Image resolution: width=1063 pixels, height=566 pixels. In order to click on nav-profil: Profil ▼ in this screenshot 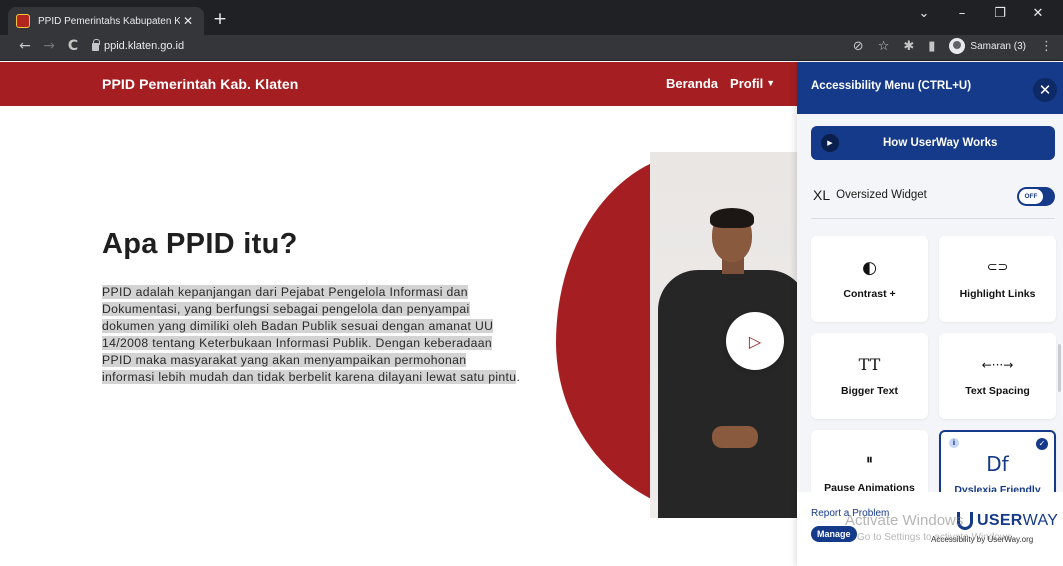, I will do `click(752, 83)`.